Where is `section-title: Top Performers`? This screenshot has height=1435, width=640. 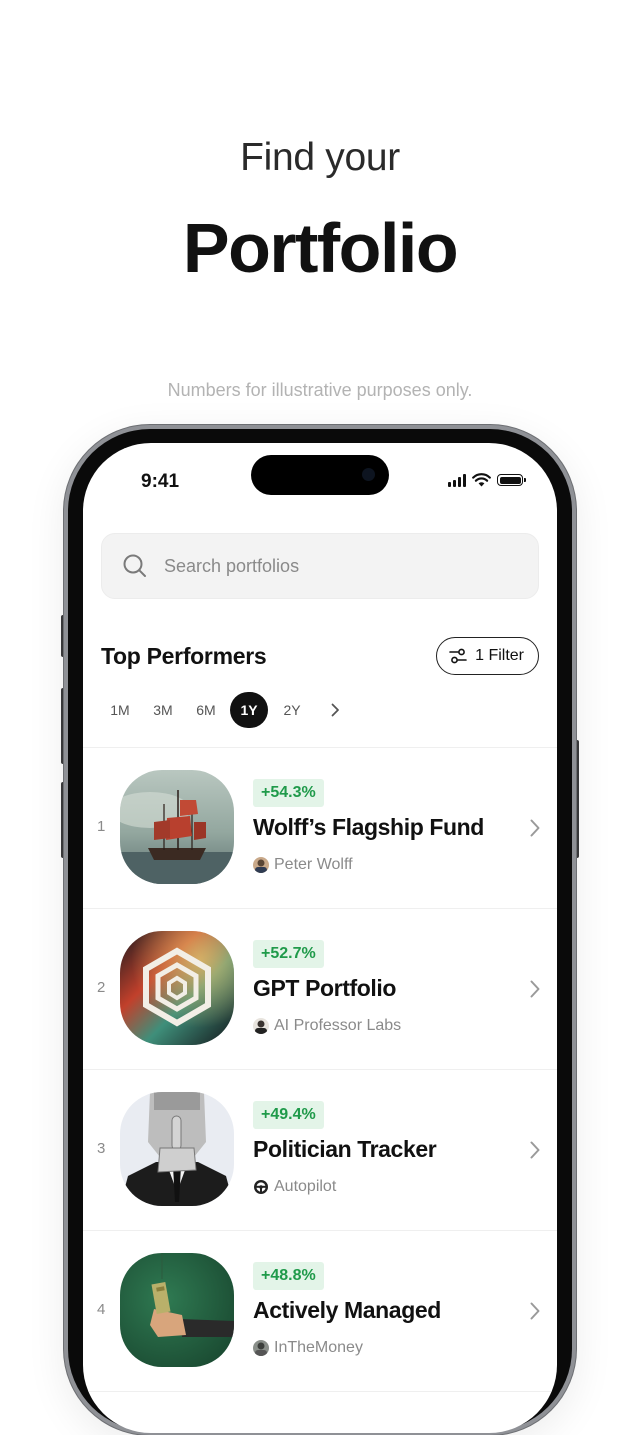
section-title: Top Performers is located at coordinates (184, 656).